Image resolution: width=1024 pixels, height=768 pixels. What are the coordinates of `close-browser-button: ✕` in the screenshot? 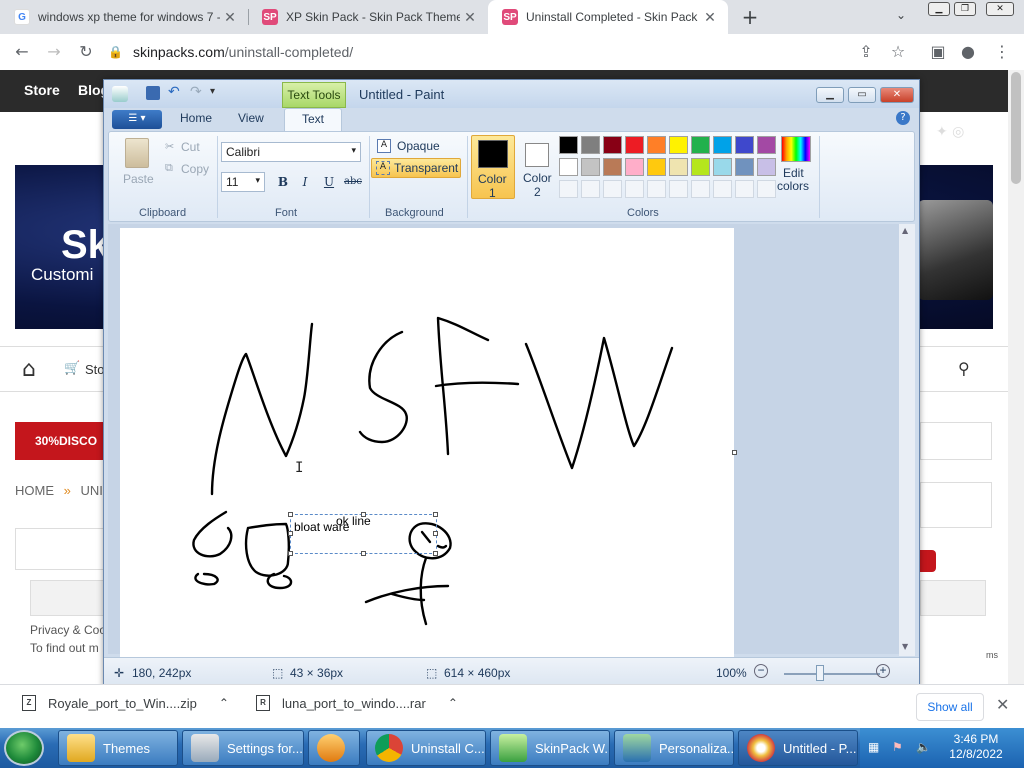 It's located at (1000, 9).